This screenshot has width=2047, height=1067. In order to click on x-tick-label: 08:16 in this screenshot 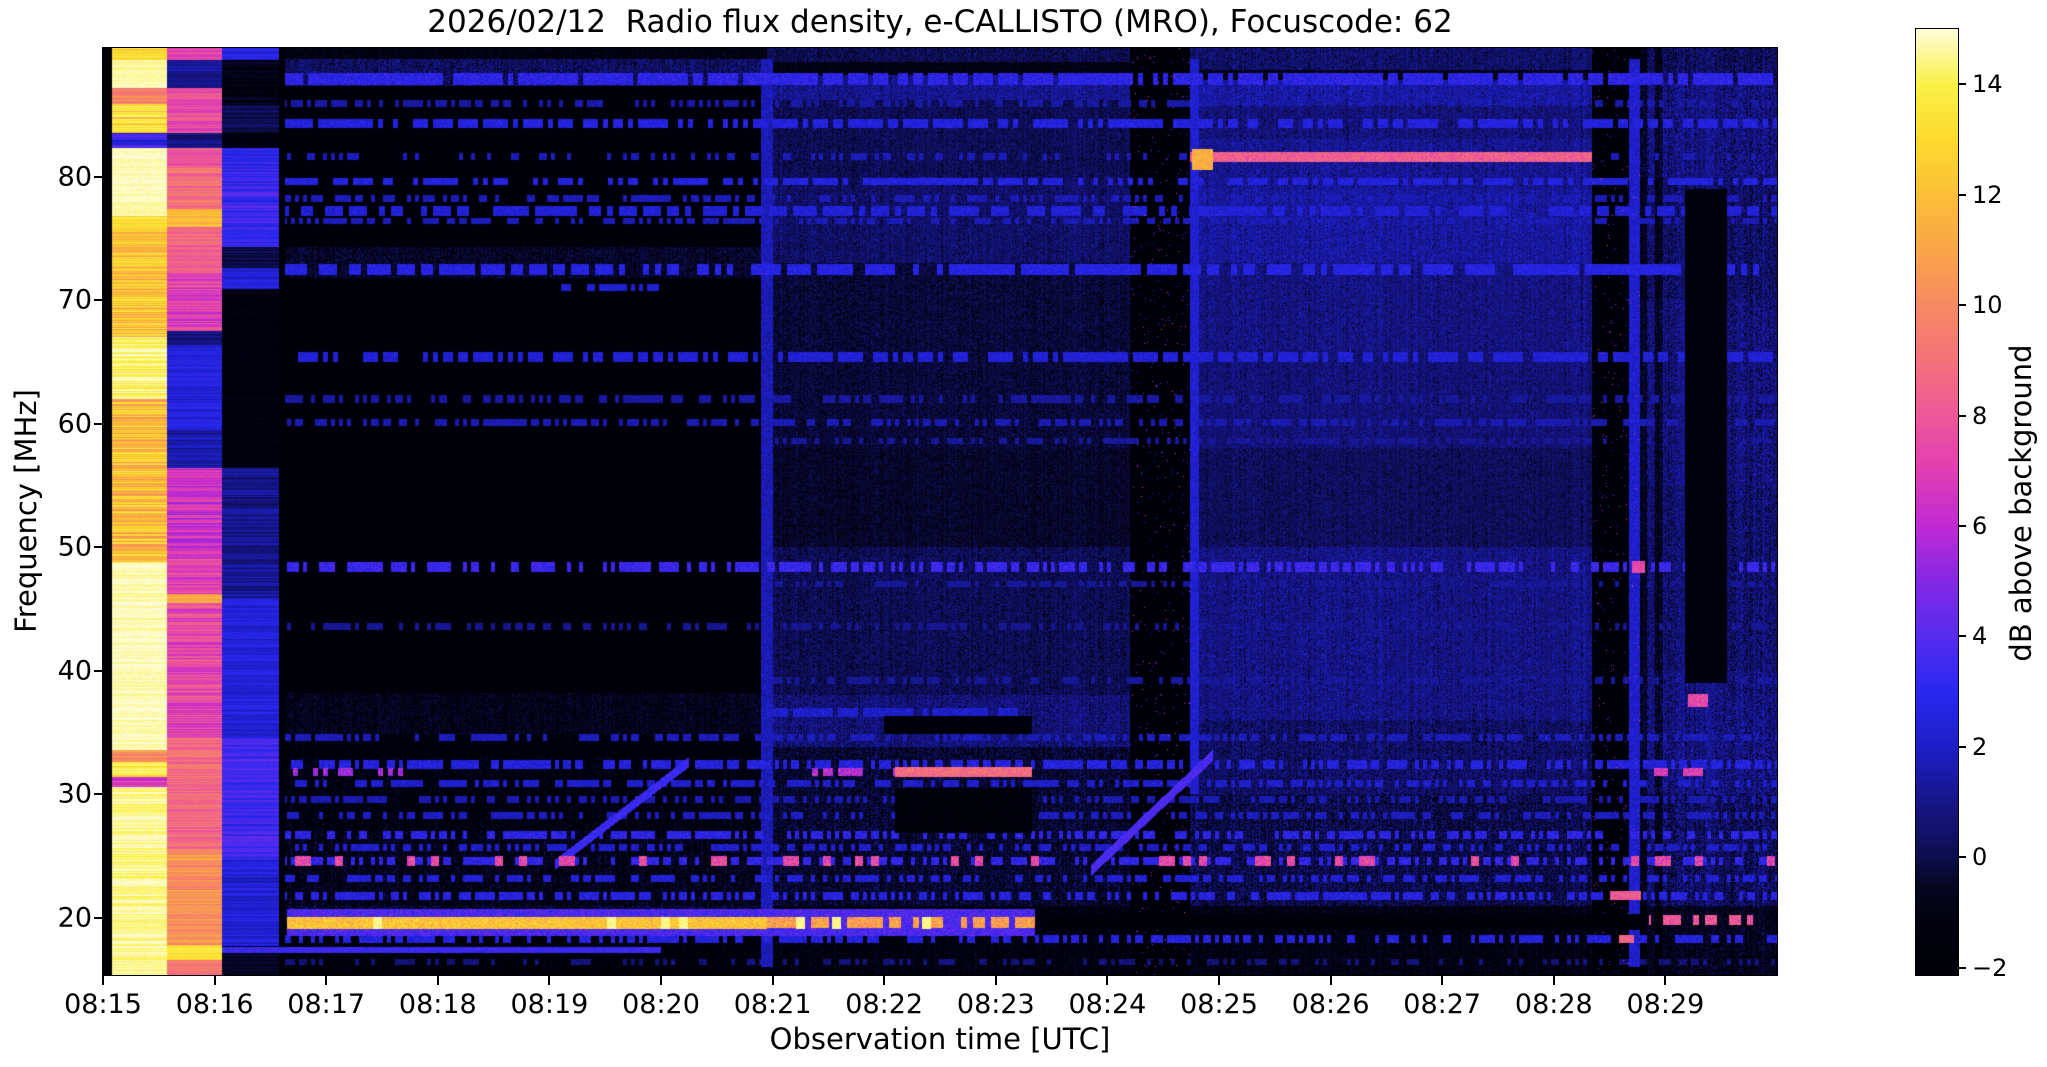, I will do `click(214, 1004)`.